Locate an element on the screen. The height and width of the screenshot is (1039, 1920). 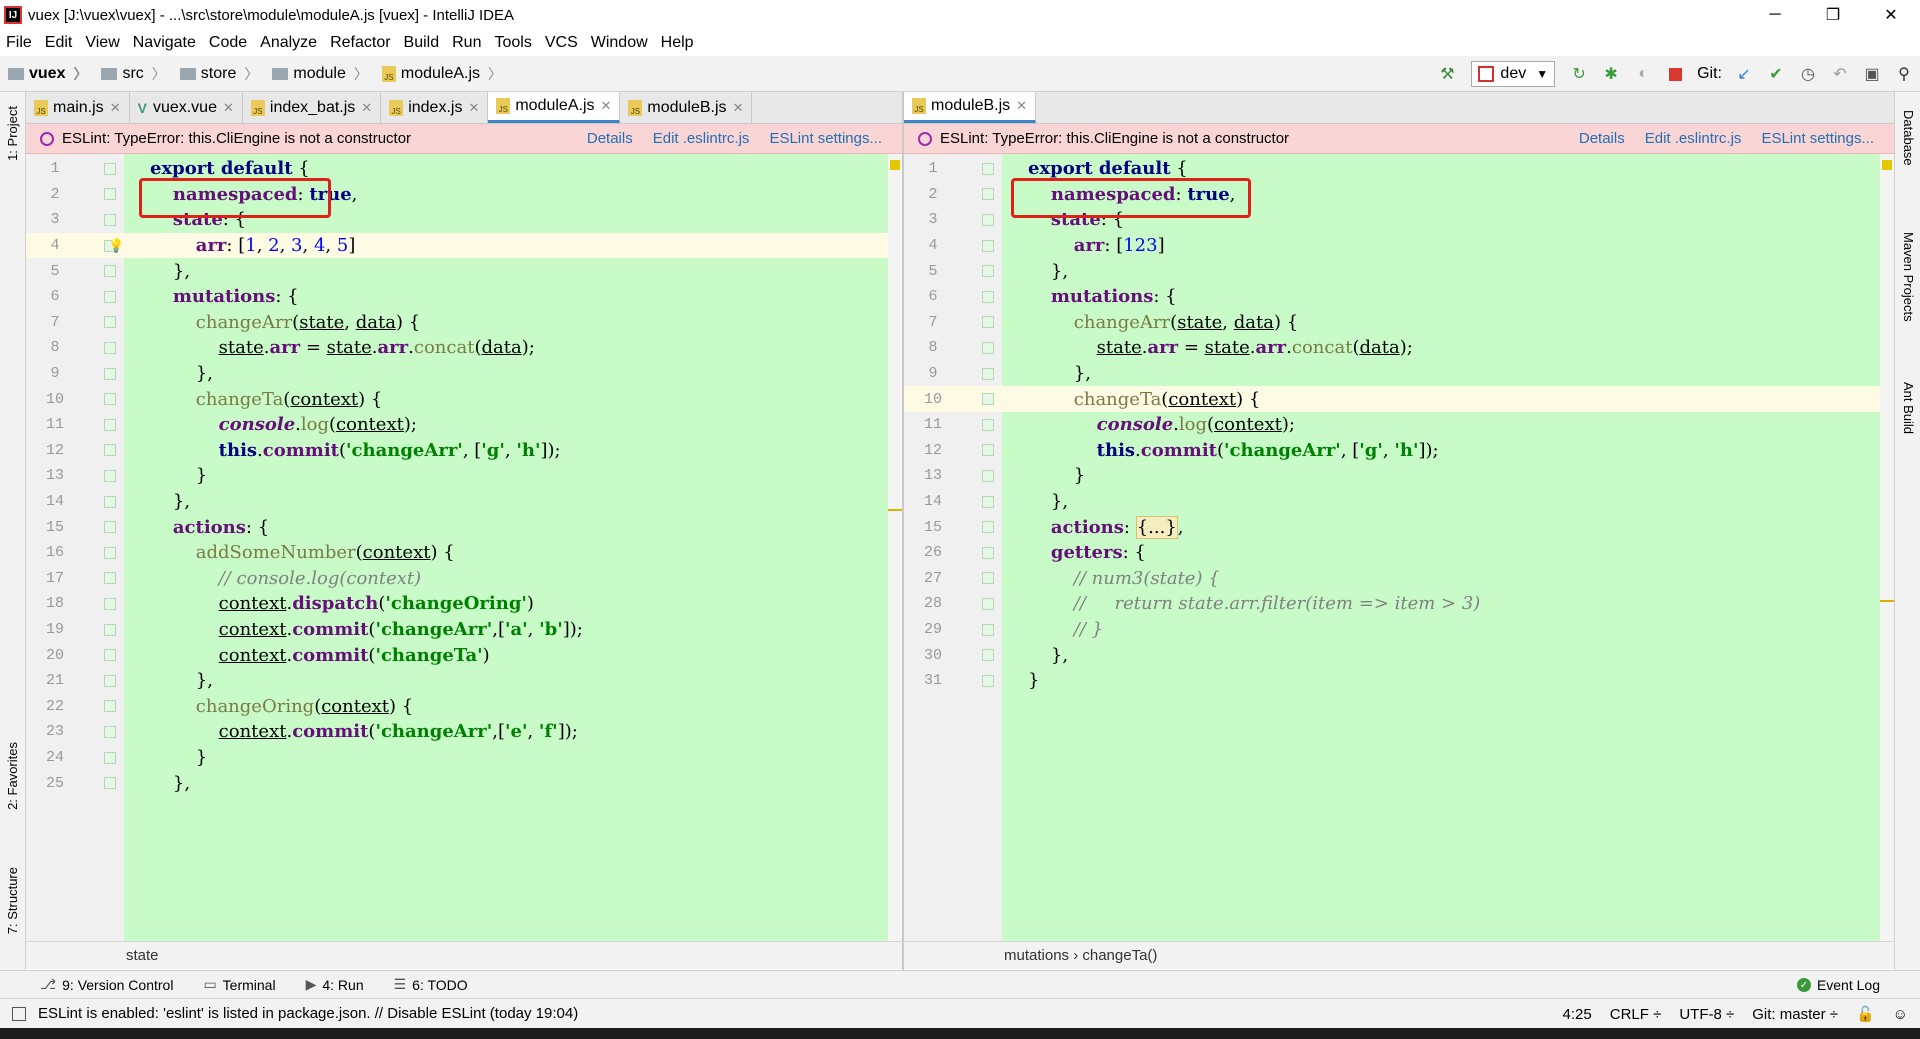
minimize-button: ─ is located at coordinates (1775, 15).